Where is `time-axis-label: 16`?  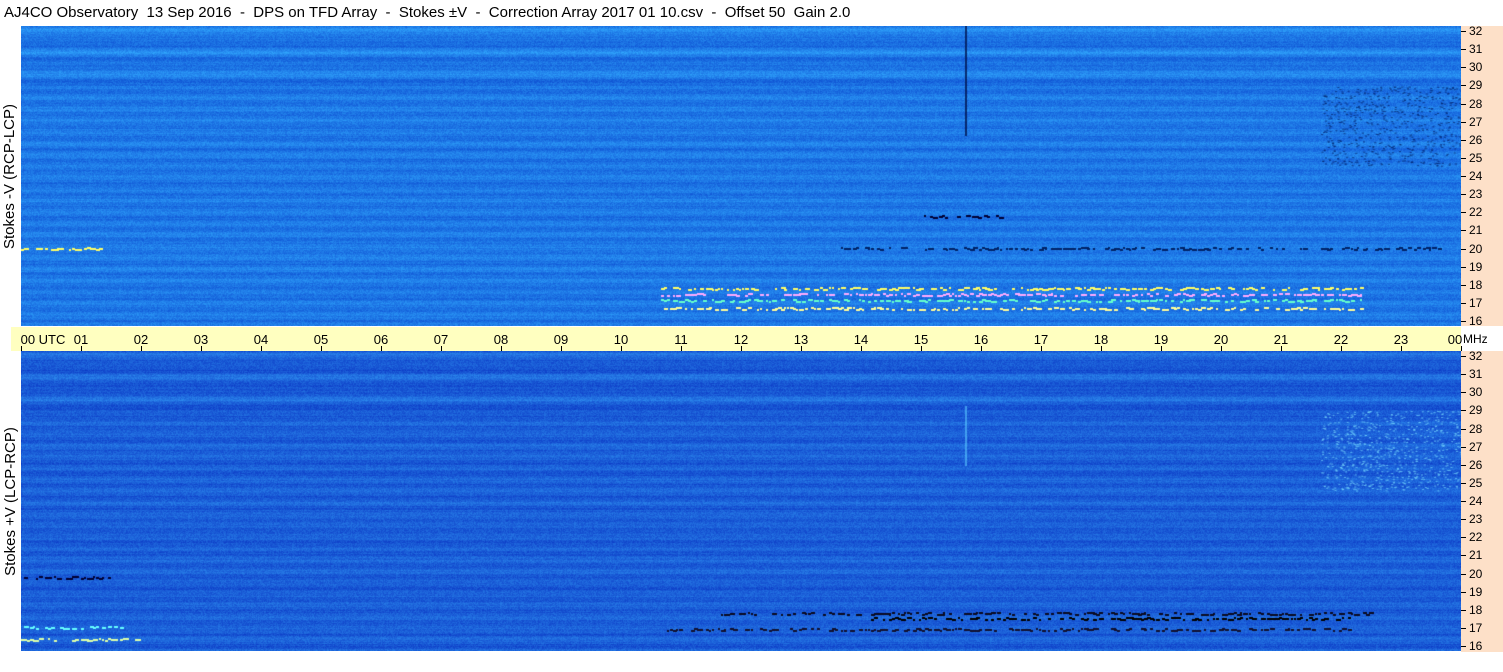 time-axis-label: 16 is located at coordinates (981, 339).